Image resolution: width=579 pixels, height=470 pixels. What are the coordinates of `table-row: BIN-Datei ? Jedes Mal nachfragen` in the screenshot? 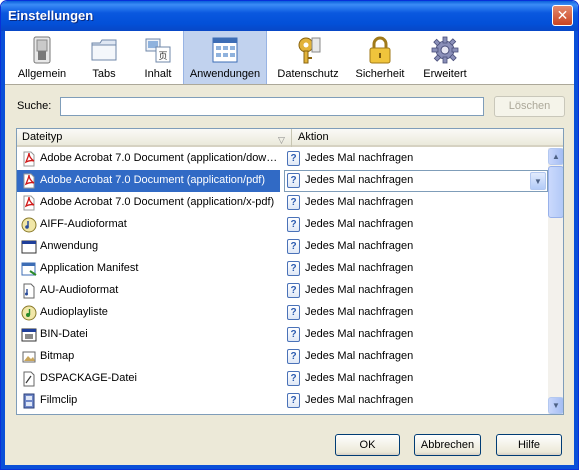 It's located at (282, 335).